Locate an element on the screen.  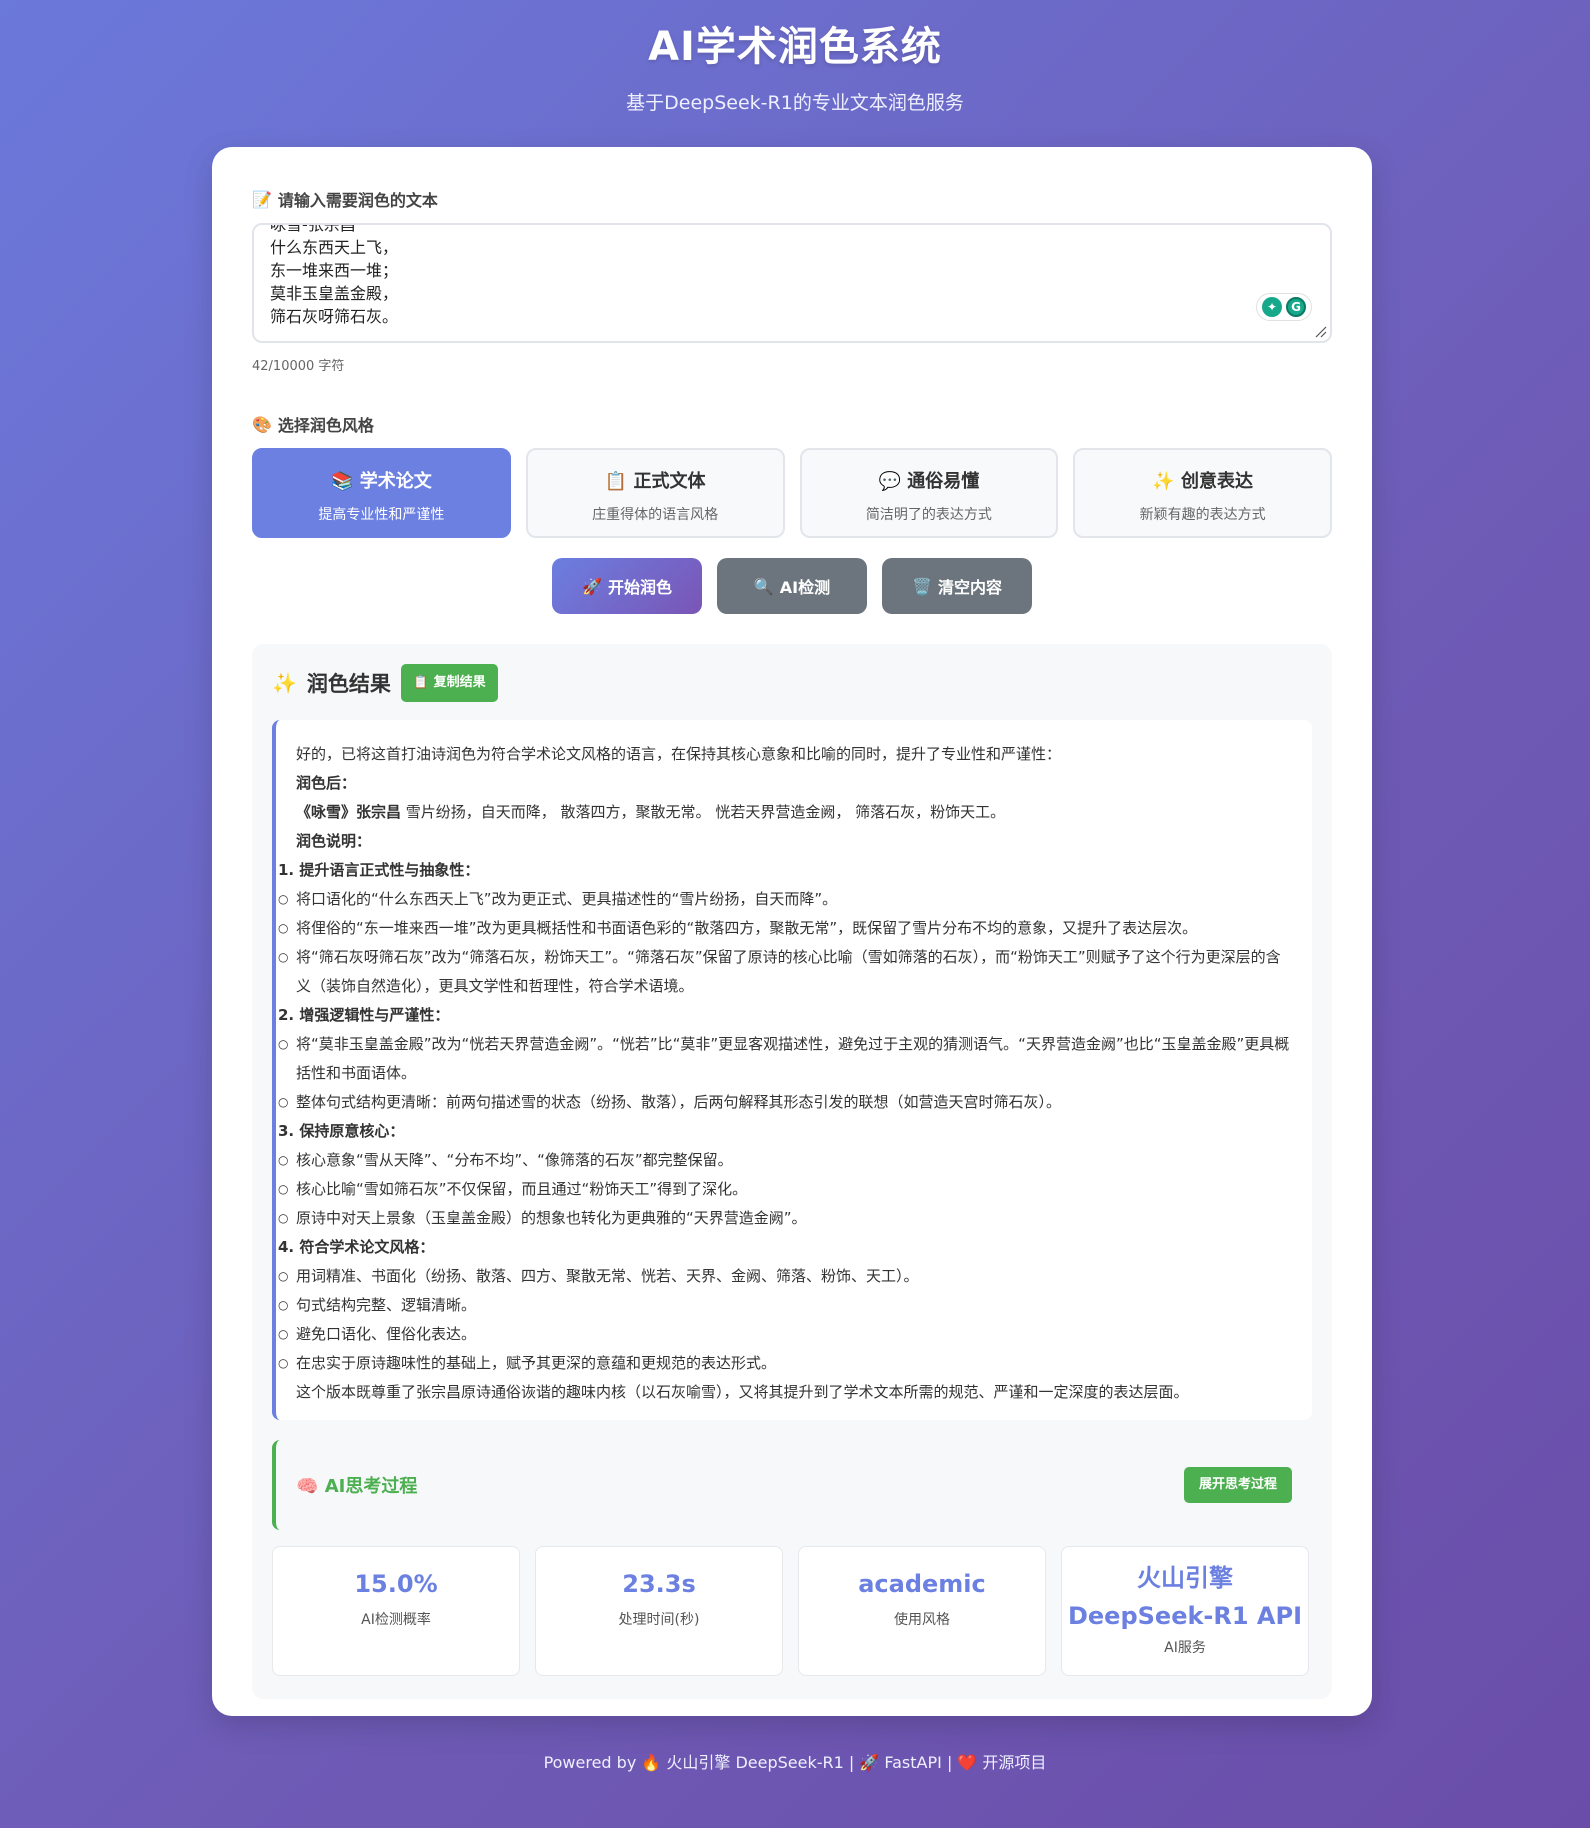
text-line: 什么东西天上飞， is located at coordinates (334, 247).